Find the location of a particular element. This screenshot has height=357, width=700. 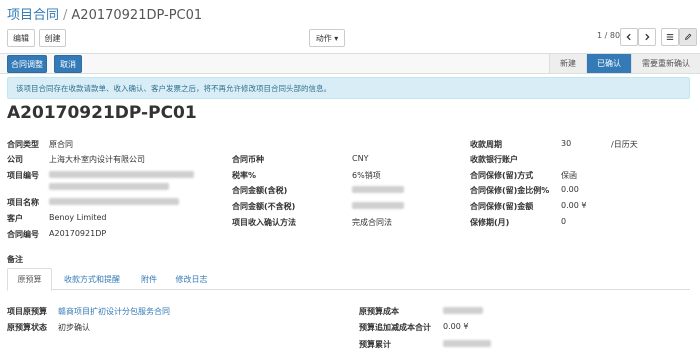

project-name-label: 项目名称 is located at coordinates (23, 202).